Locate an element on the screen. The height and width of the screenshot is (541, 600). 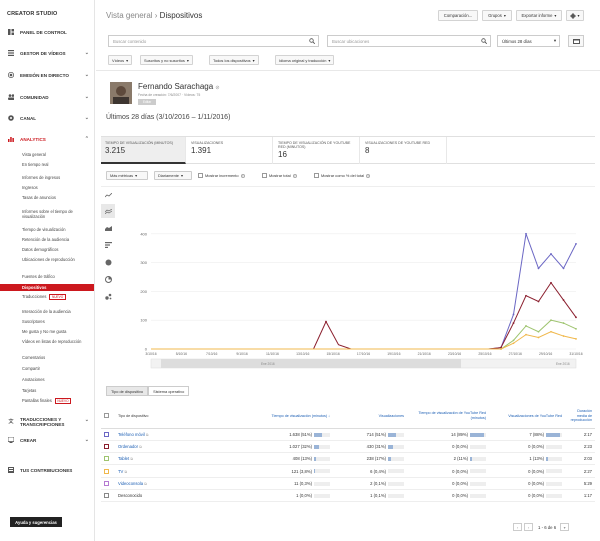
col-red-views: Visualizaciones de YouTube Red is located at coordinates (527, 416).